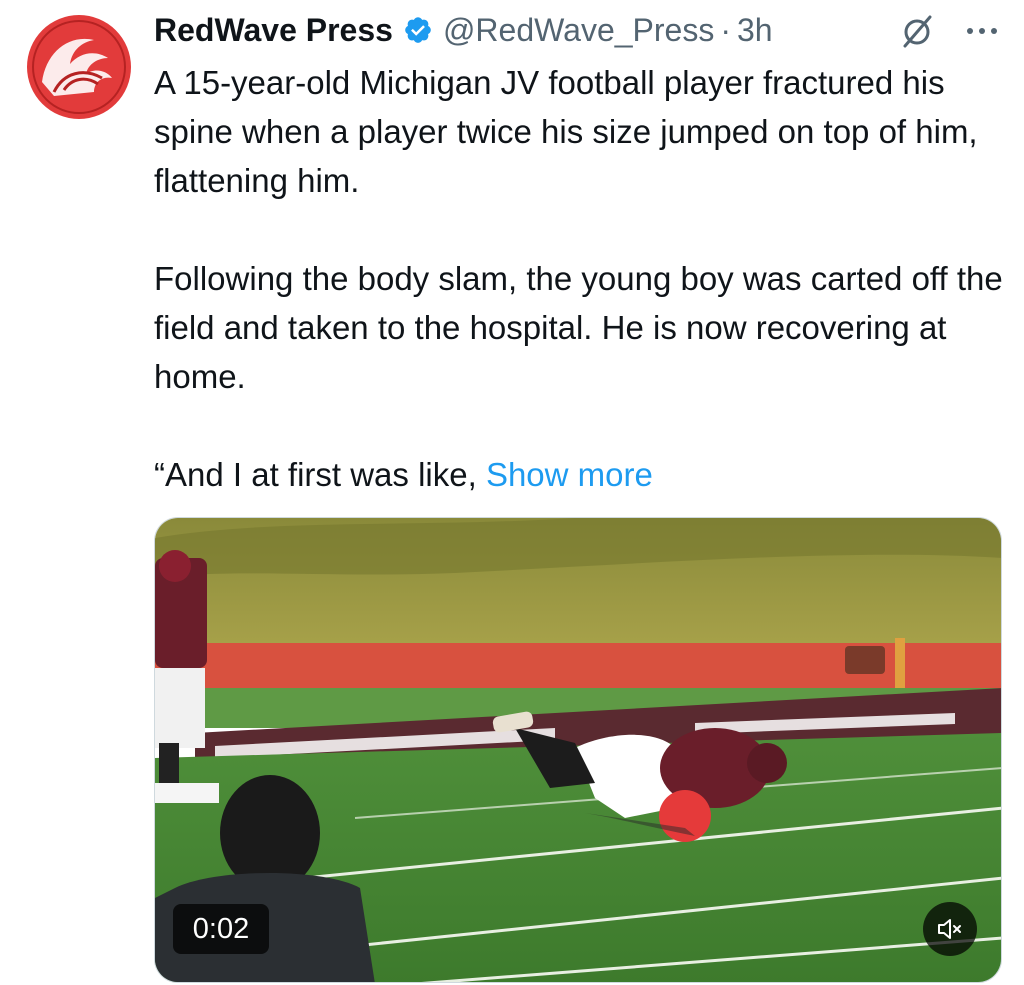 Image resolution: width=1024 pixels, height=985 pixels. What do you see at coordinates (418, 30) in the screenshot?
I see `verified-badge-icon` at bounding box center [418, 30].